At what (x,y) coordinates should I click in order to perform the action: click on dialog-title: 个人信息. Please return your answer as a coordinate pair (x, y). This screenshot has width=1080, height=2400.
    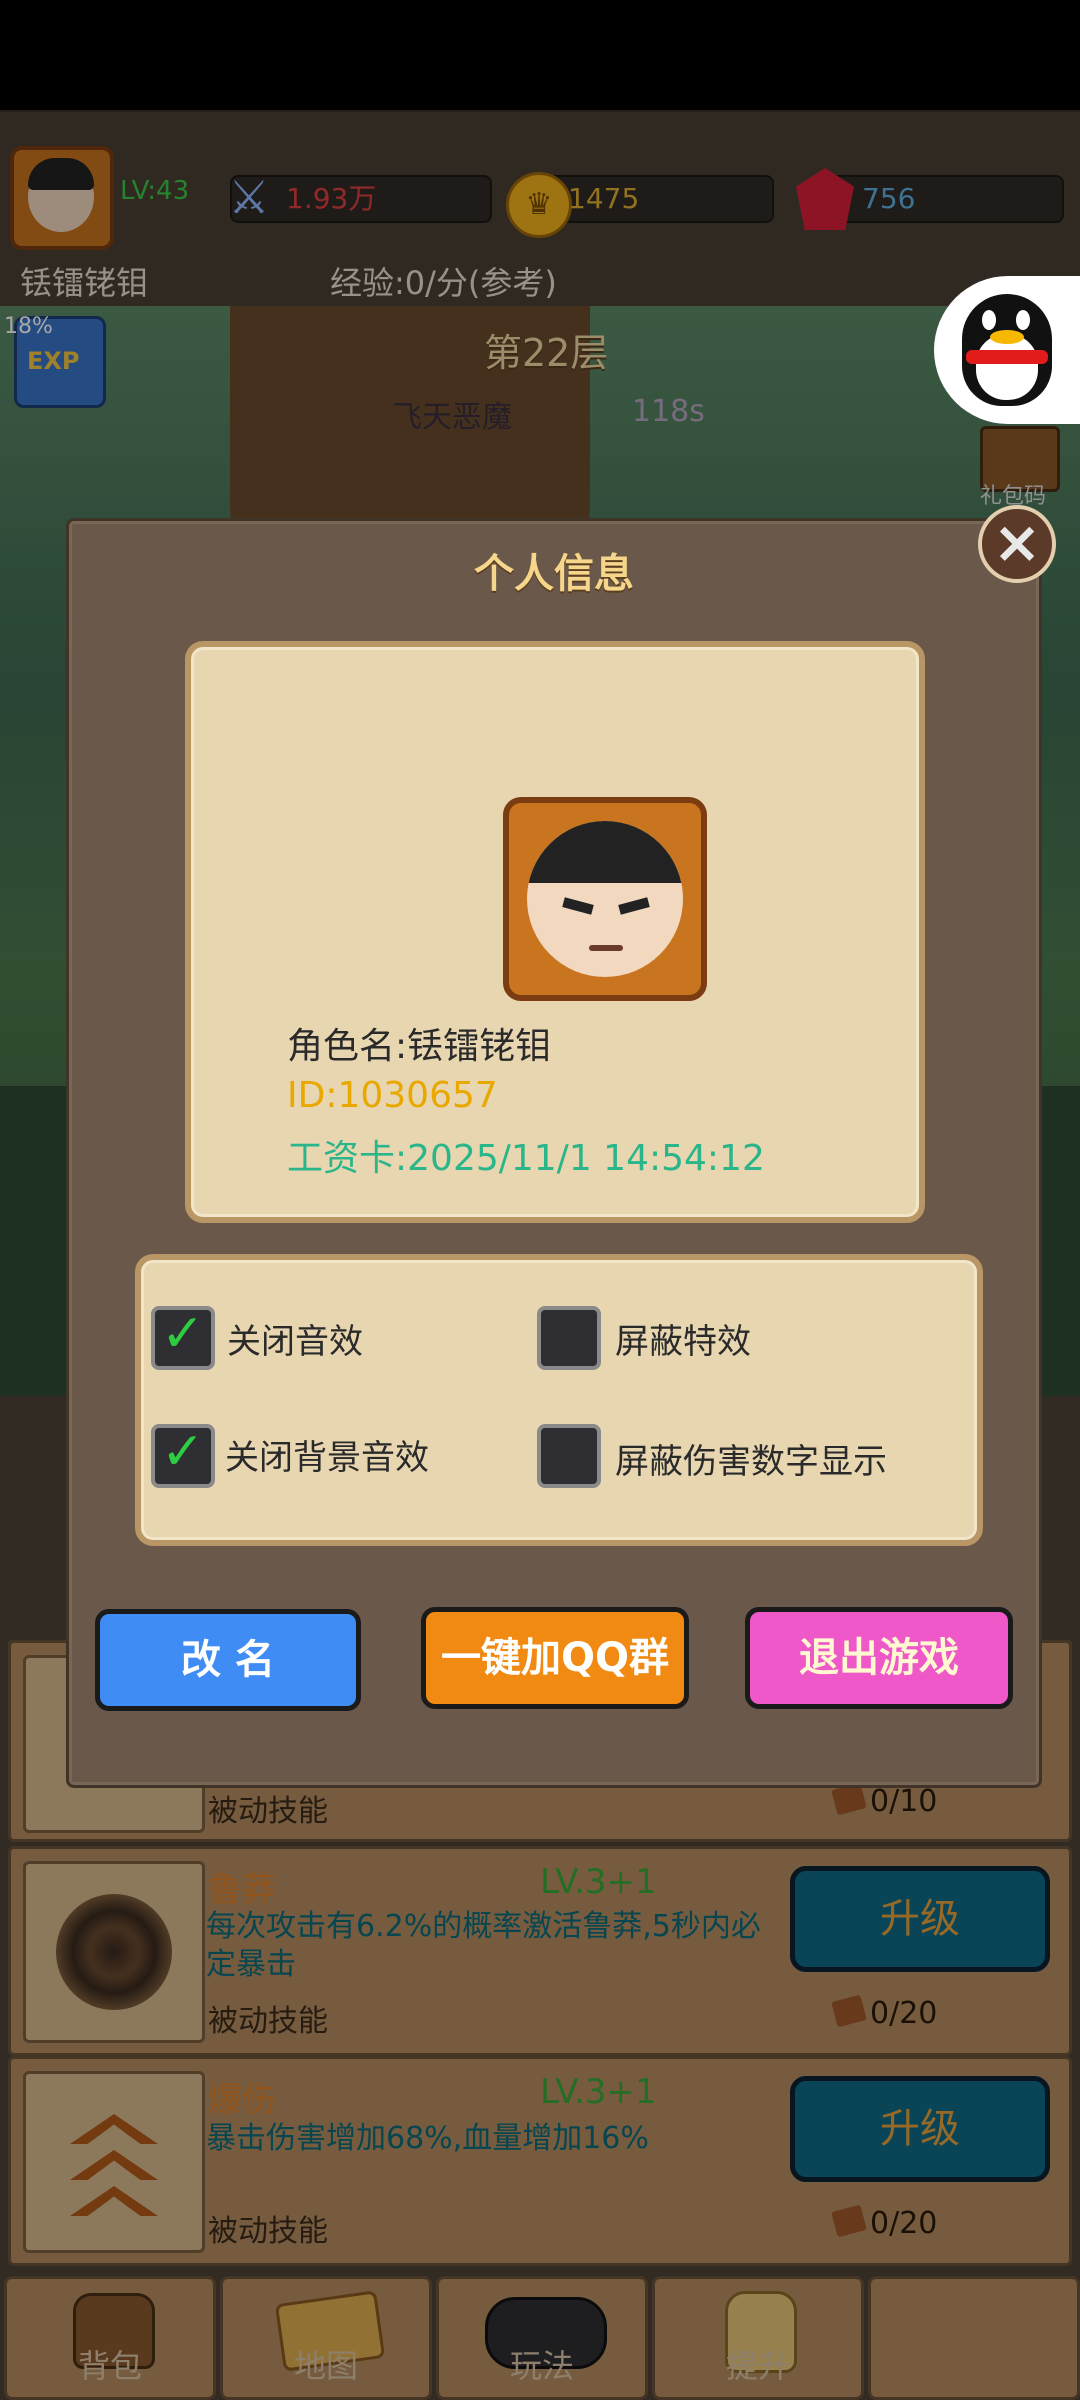
    Looking at the image, I should click on (554, 574).